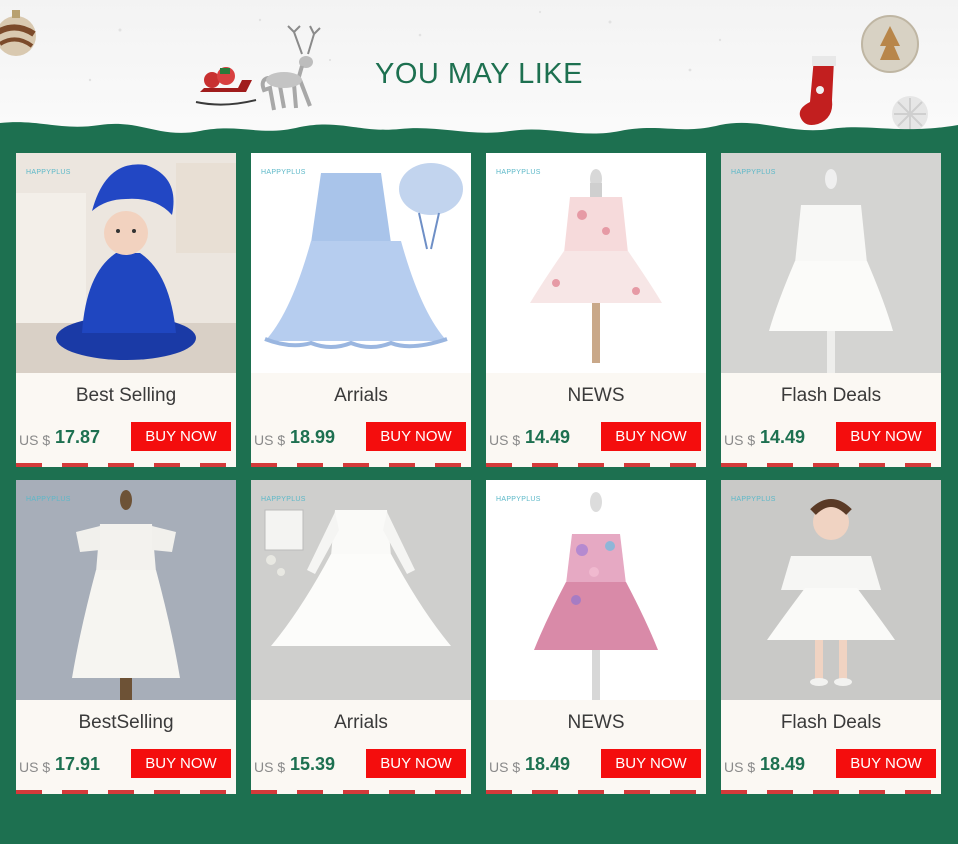  I want to click on product-card: HAPPYPLUS Flash Deals US $ 14.49 BUY NOW, so click(831, 310).